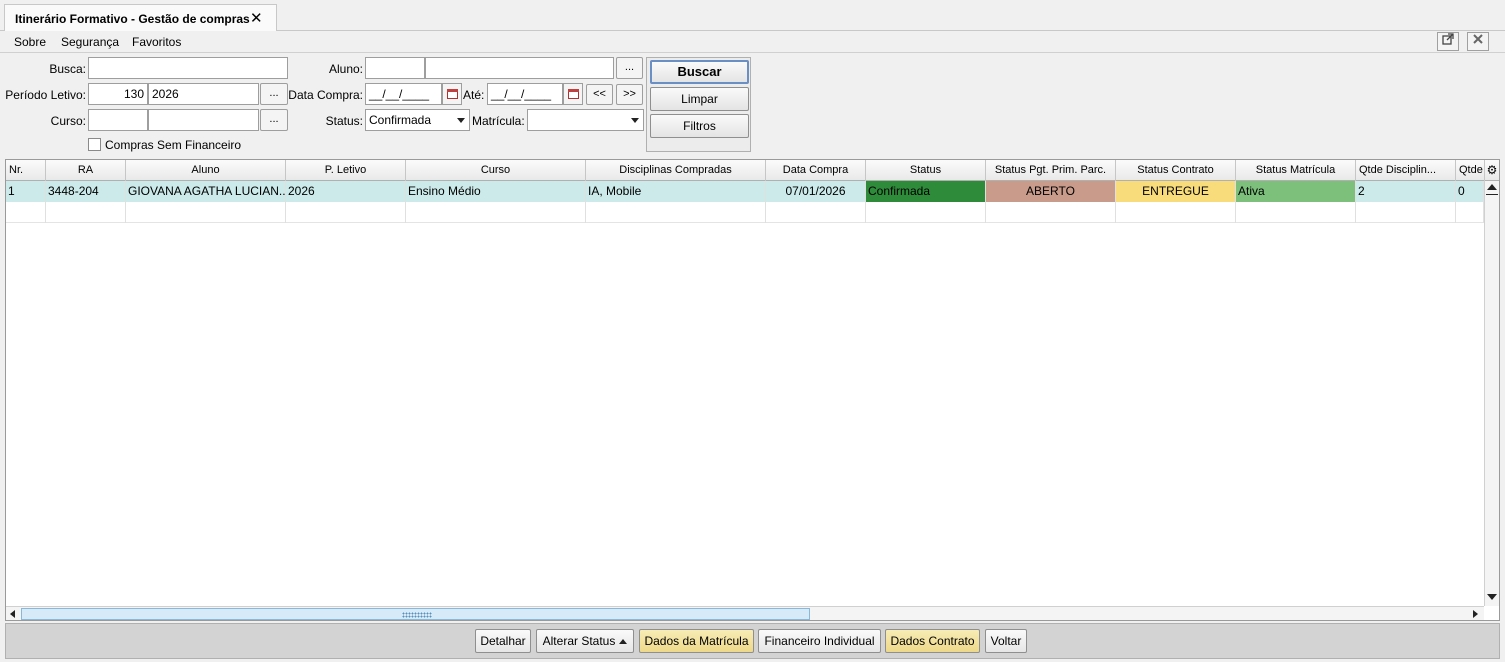 The height and width of the screenshot is (662, 1505). Describe the element at coordinates (30, 42) in the screenshot. I see `menu-sobre: Sobre` at that location.